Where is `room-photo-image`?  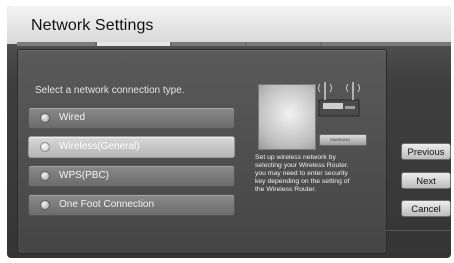
room-photo-image is located at coordinates (287, 117).